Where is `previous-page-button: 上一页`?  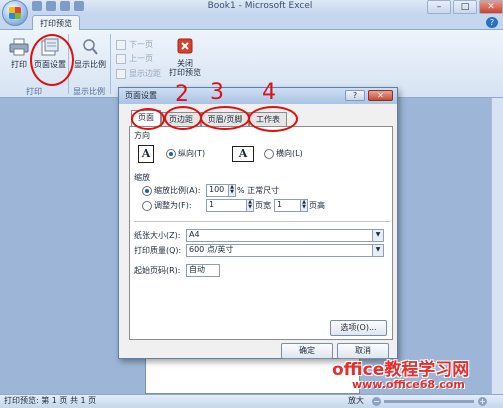
previous-page-button: 上一页 is located at coordinates (134, 58).